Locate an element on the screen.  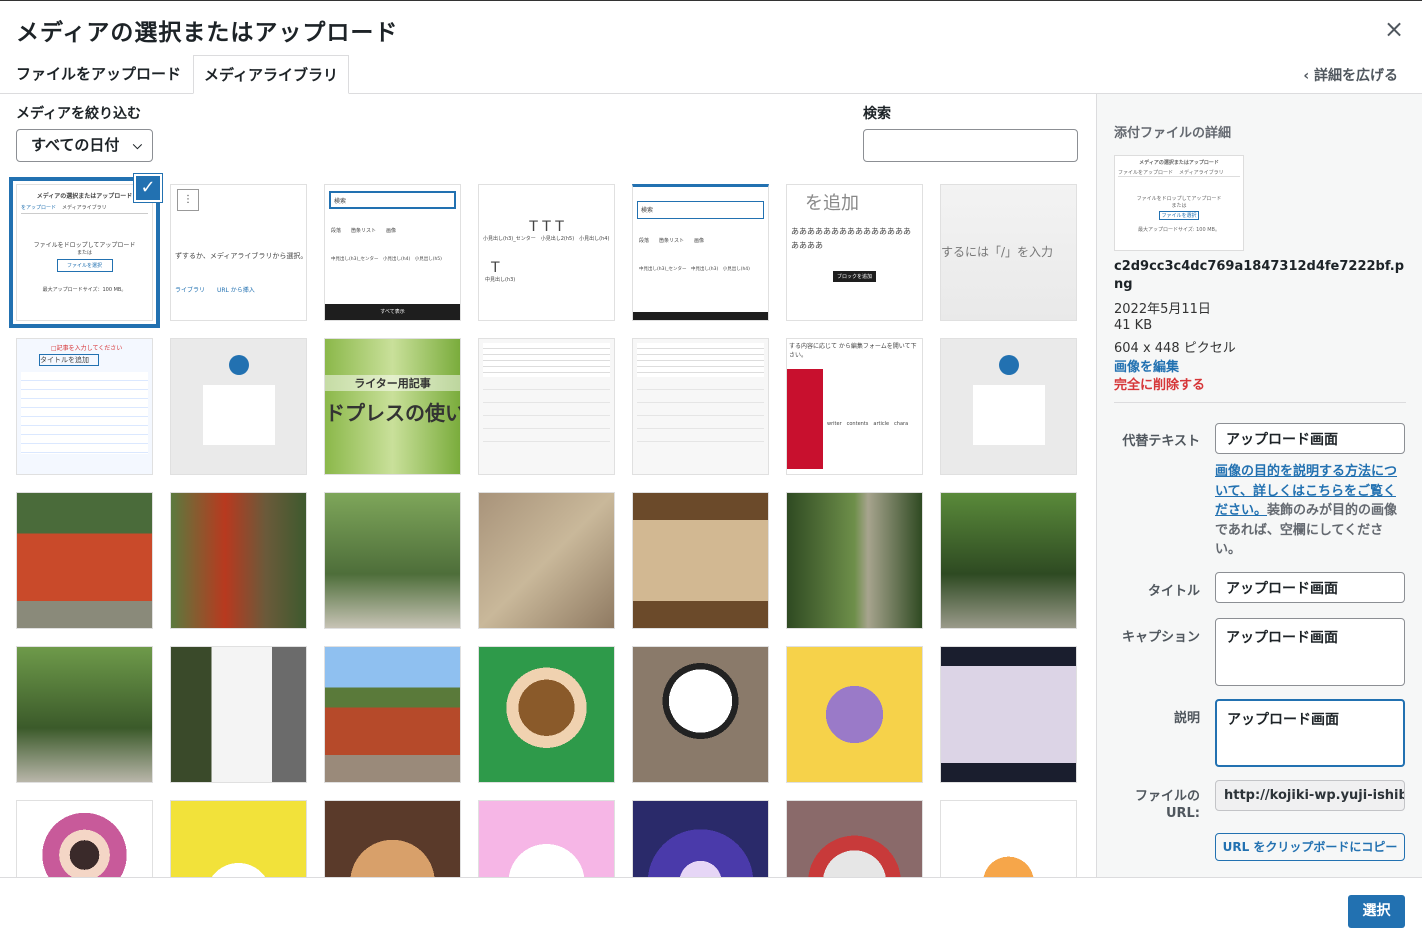
file-url-field: http://kojiki-wp.yuji-ishiba is located at coordinates (1310, 795).